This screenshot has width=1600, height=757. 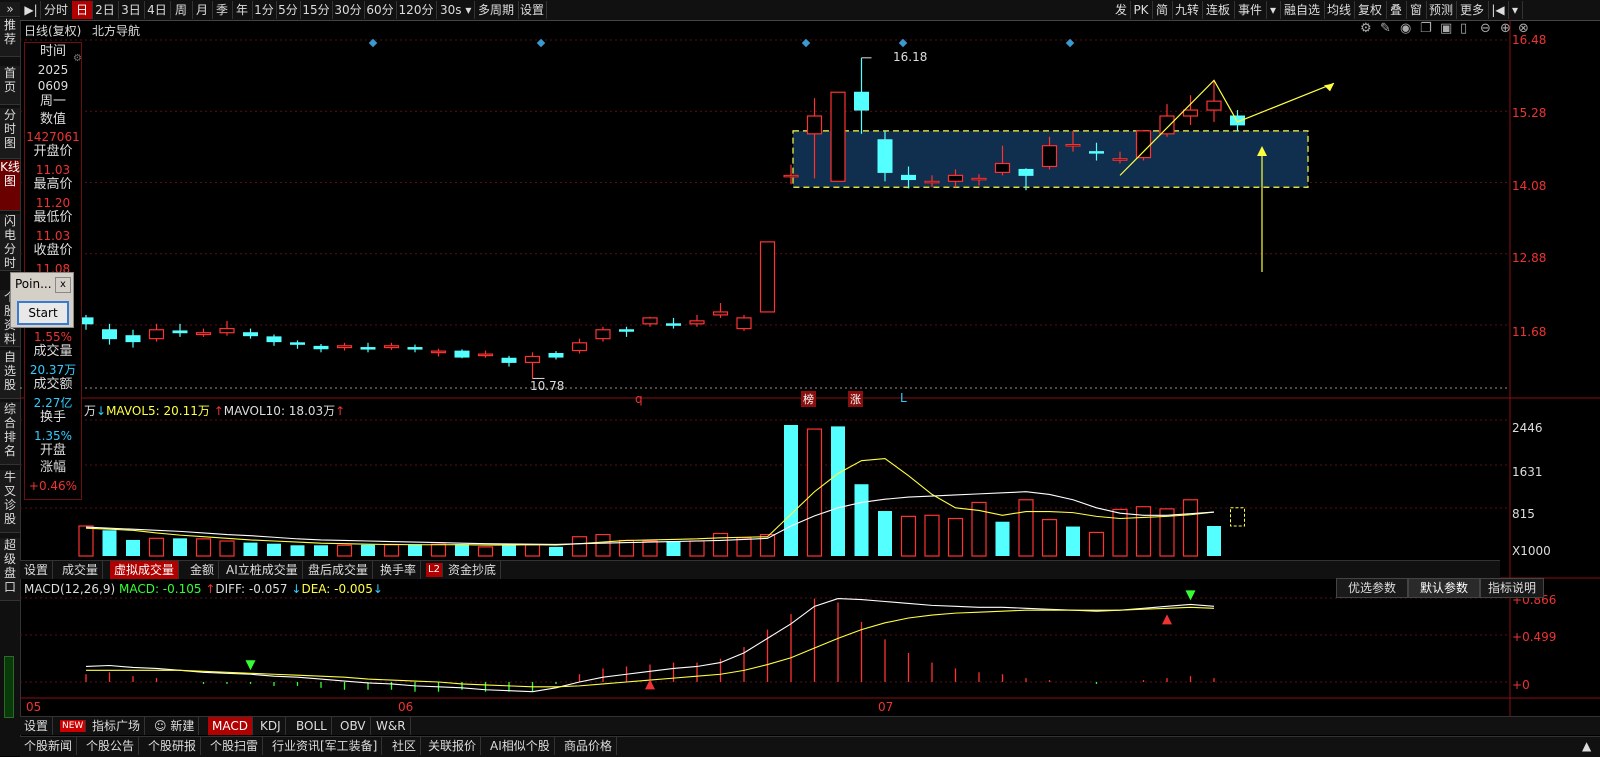 I want to click on tab-industry-news: 行业资讯[军工装备], so click(x=325, y=746).